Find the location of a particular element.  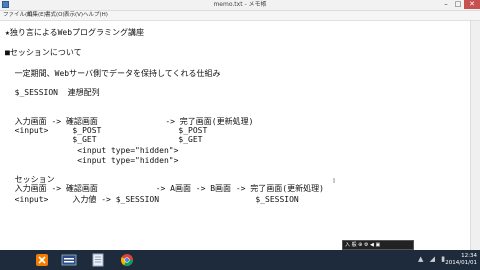

vertical-scrollbar is located at coordinates (475, 135).